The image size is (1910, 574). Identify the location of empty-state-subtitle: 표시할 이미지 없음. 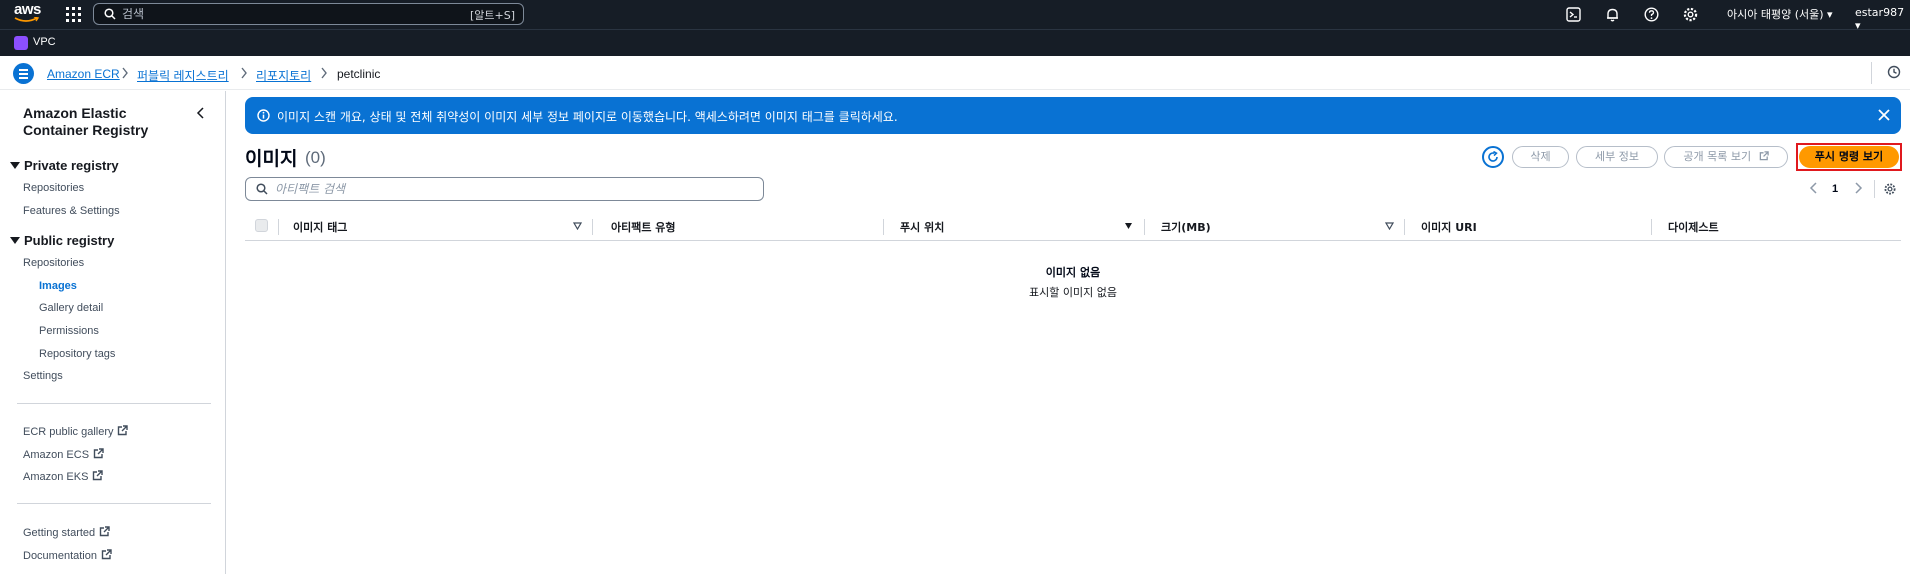
(1073, 292).